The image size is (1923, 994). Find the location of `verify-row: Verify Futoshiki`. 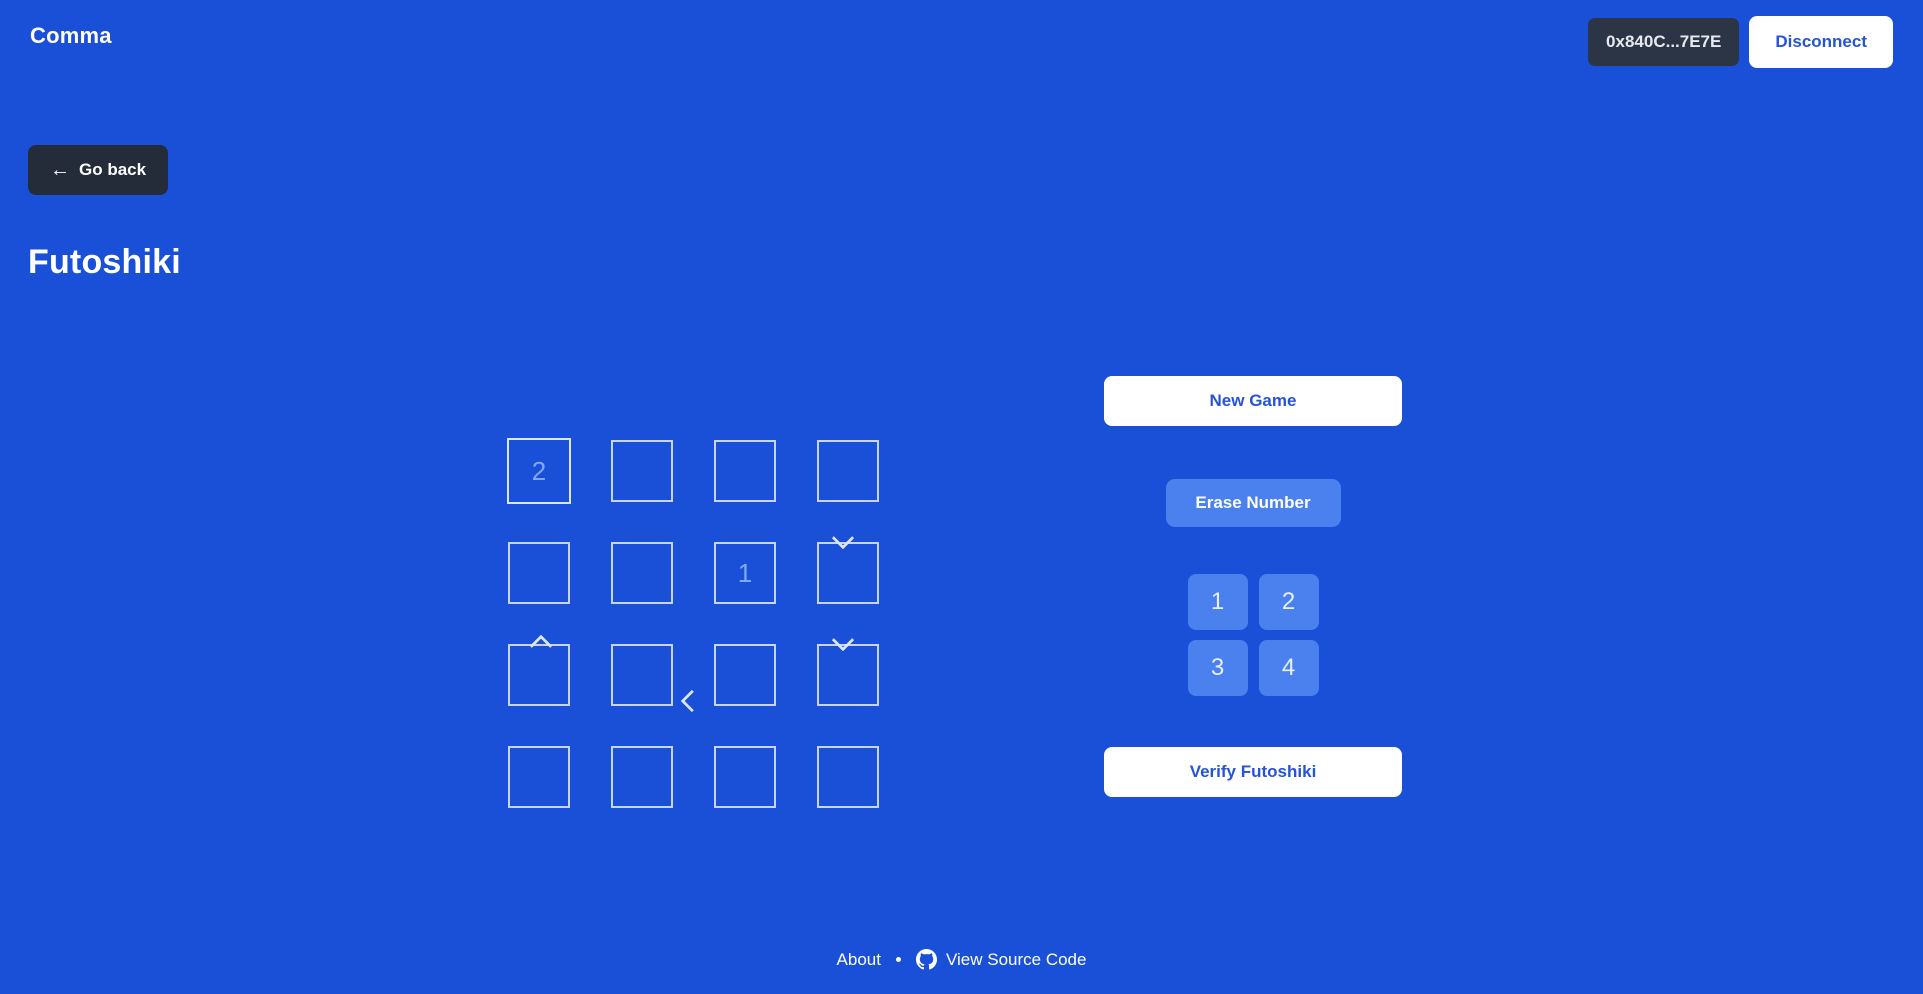

verify-row: Verify Futoshiki is located at coordinates (1253, 772).